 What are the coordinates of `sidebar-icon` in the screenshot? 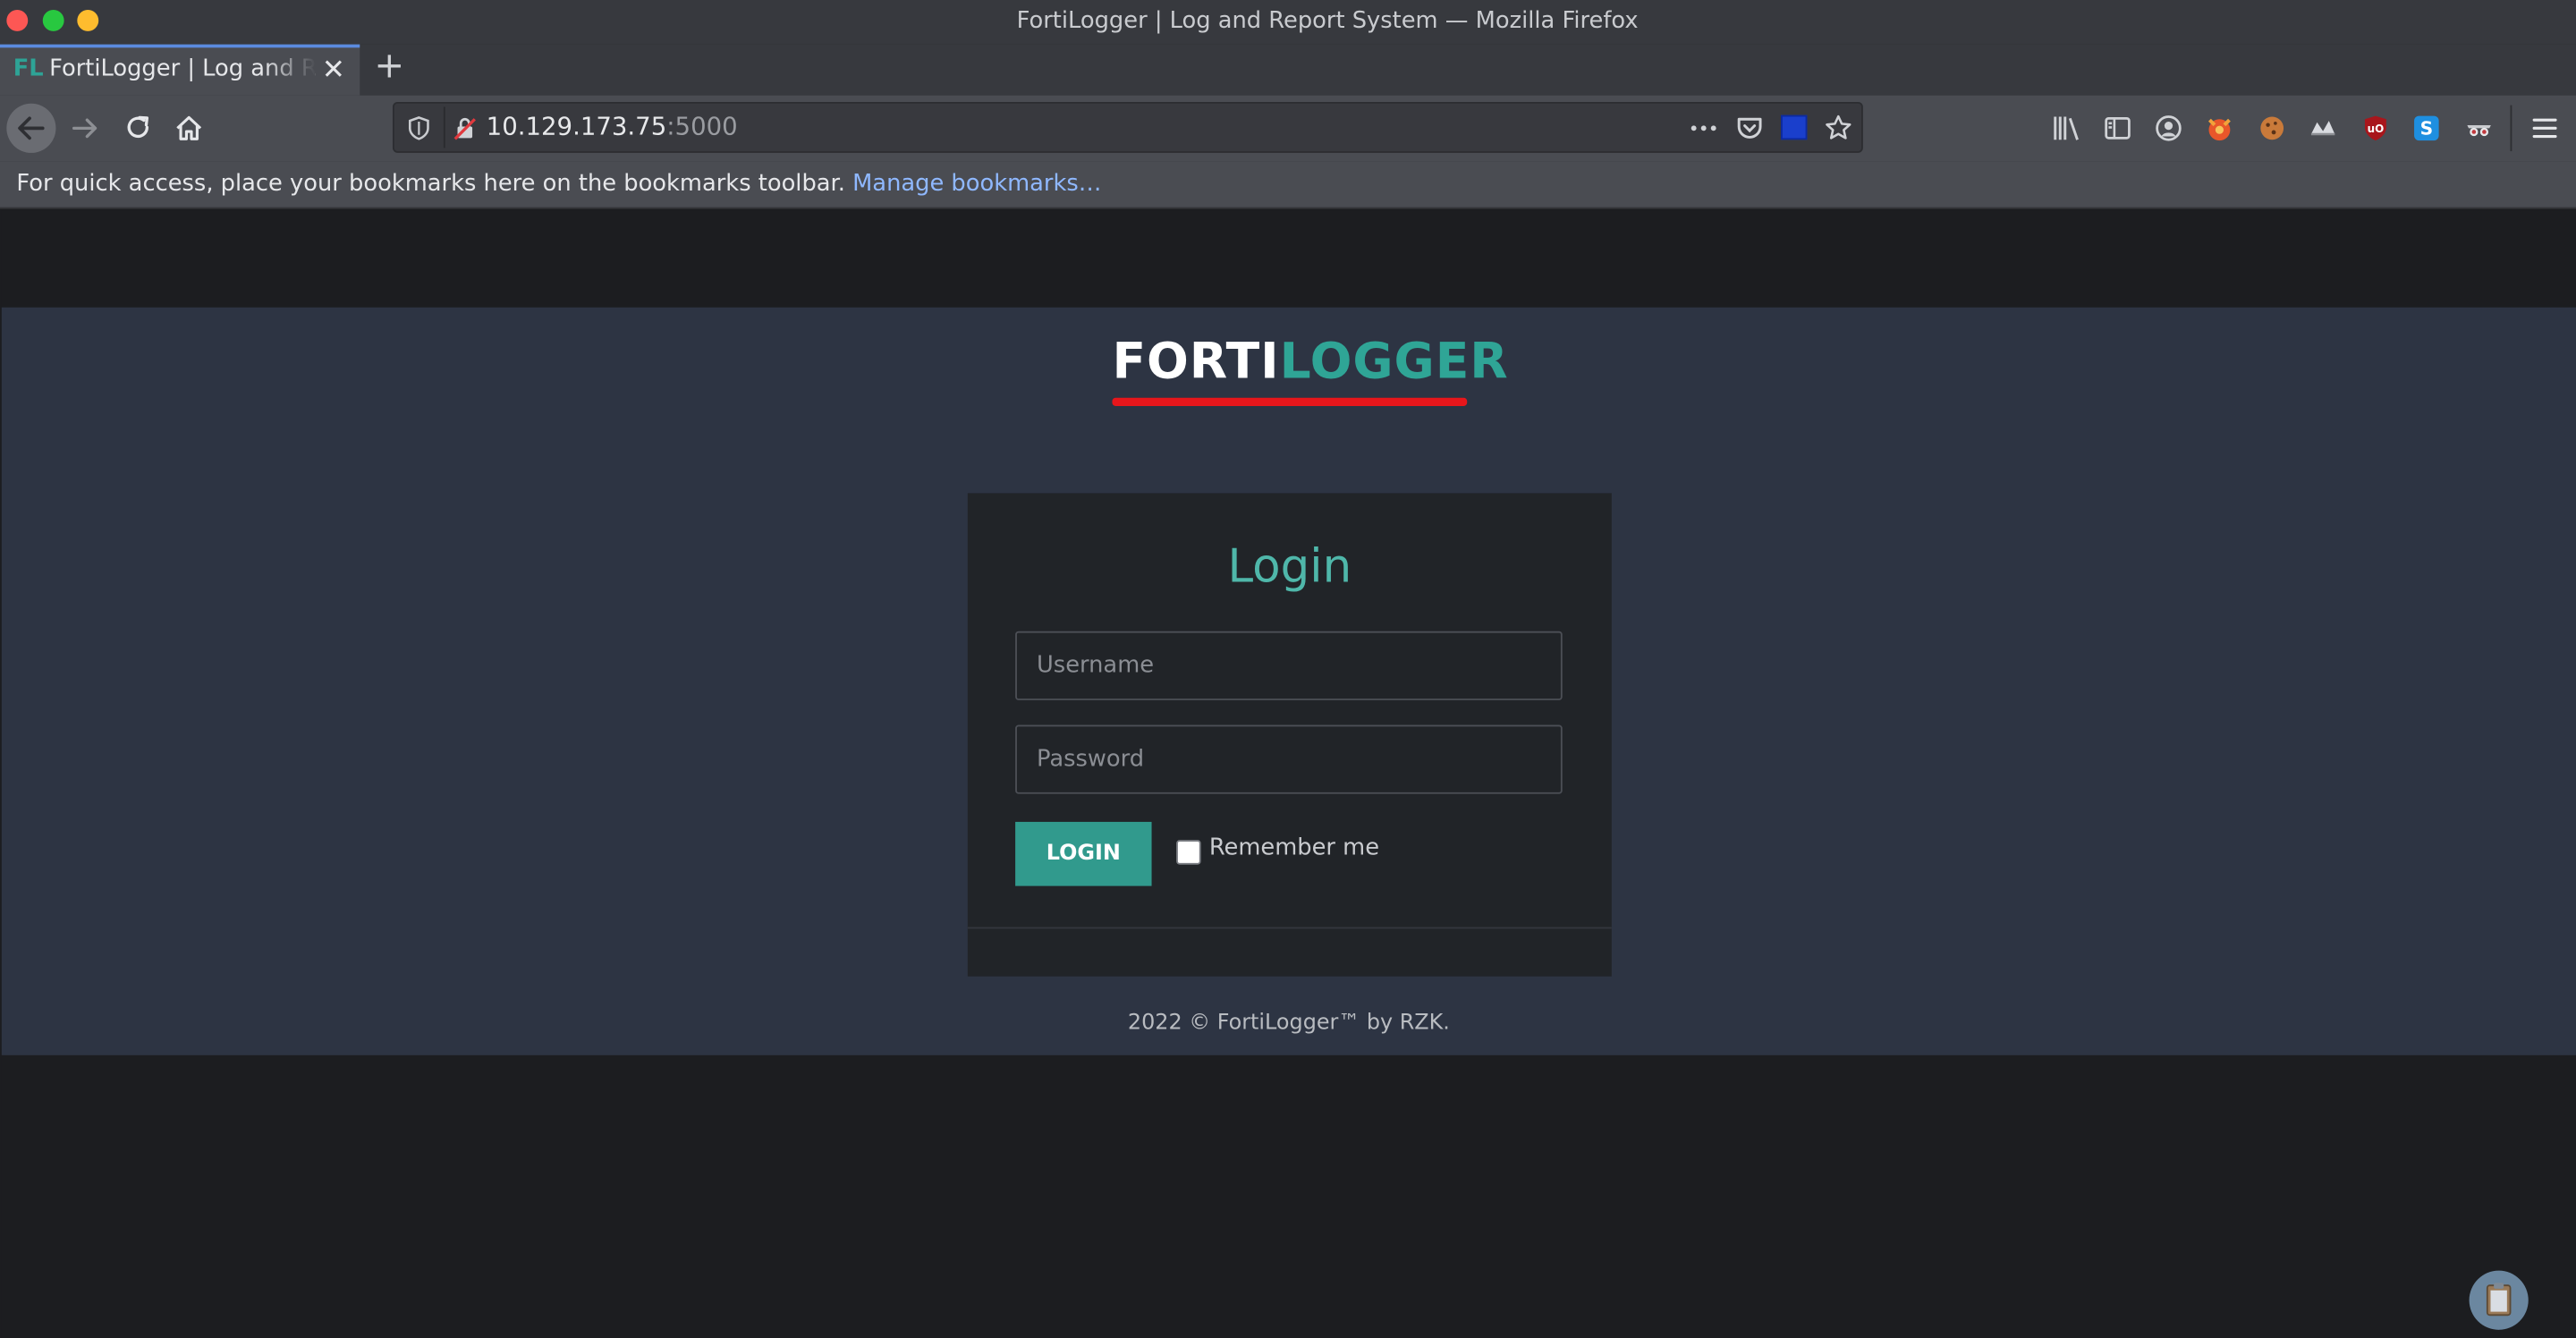 It's located at (2117, 128).